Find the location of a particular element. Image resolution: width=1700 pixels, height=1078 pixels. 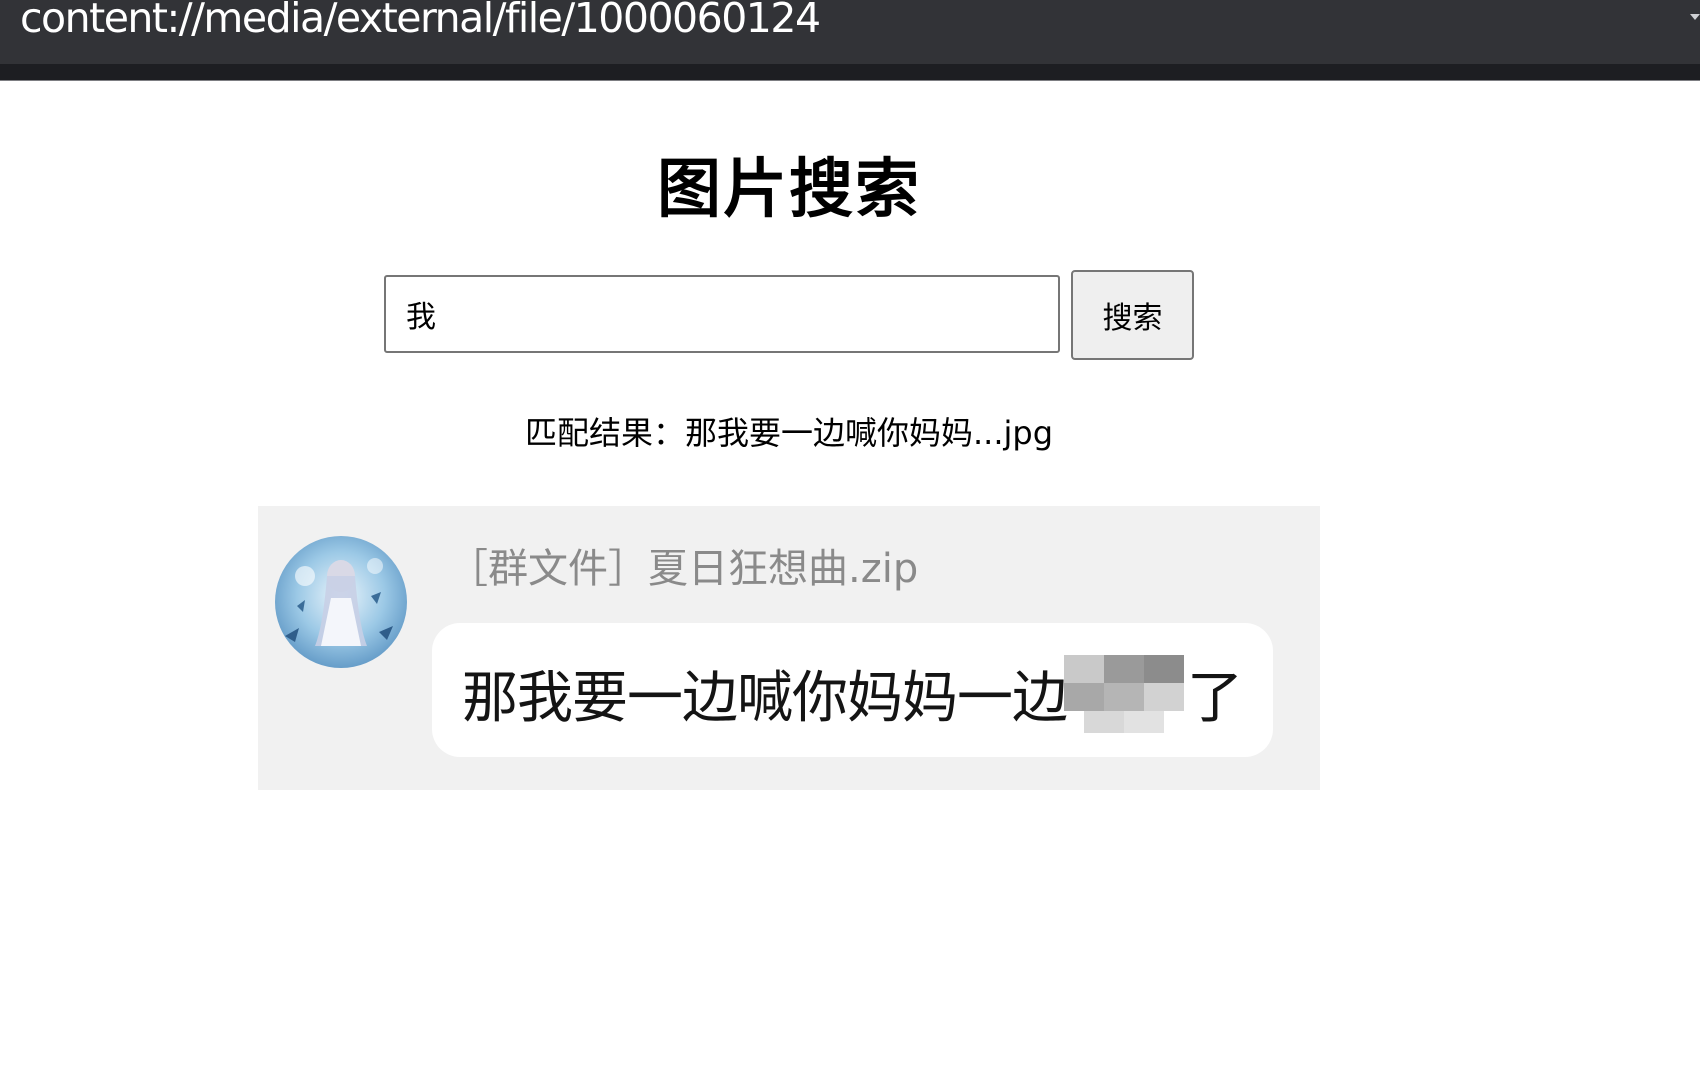

search-input is located at coordinates (722, 314).